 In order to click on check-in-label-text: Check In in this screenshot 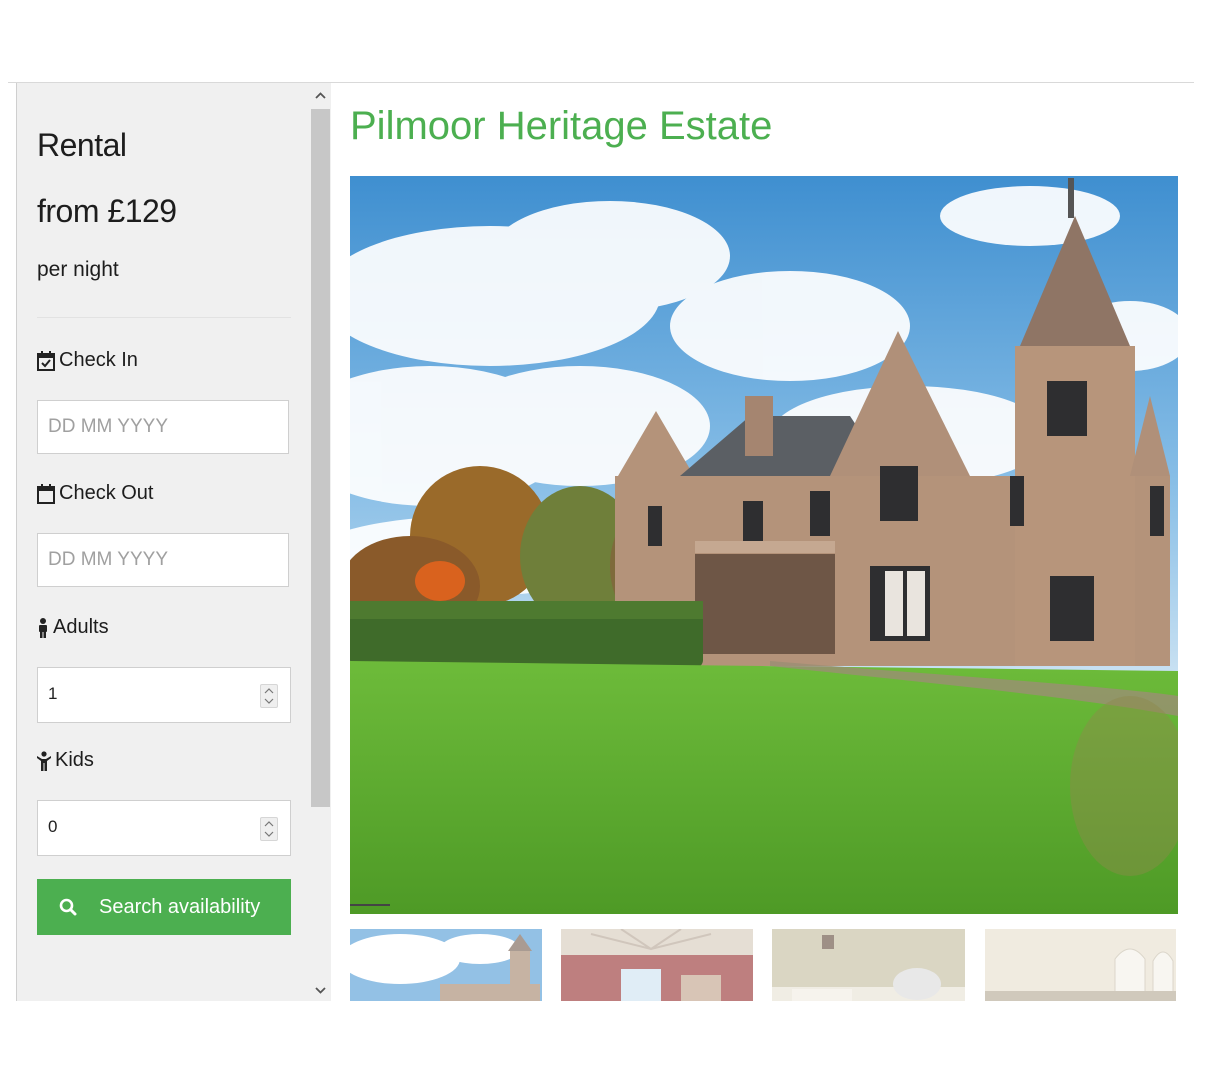, I will do `click(98, 360)`.